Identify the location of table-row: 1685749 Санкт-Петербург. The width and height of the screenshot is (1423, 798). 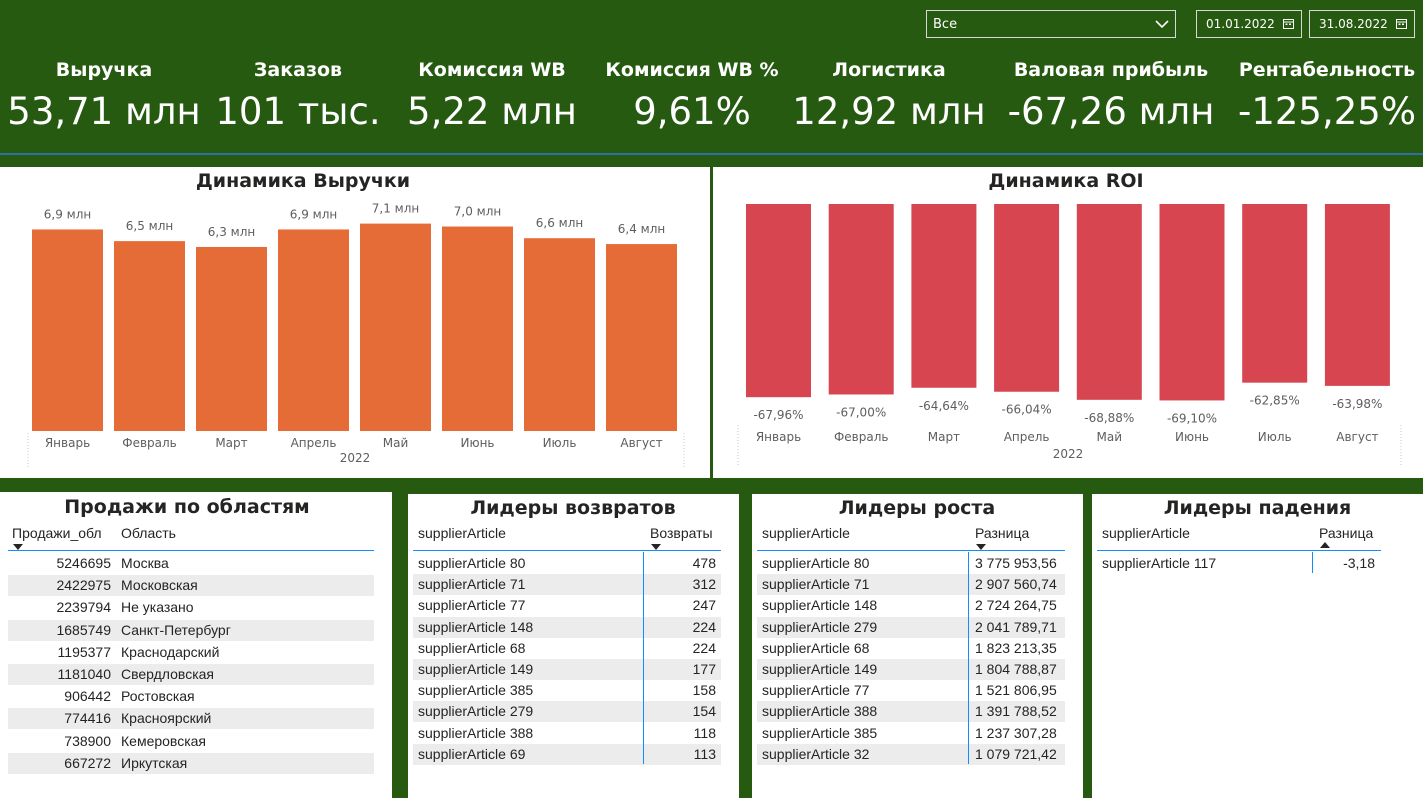
(191, 630).